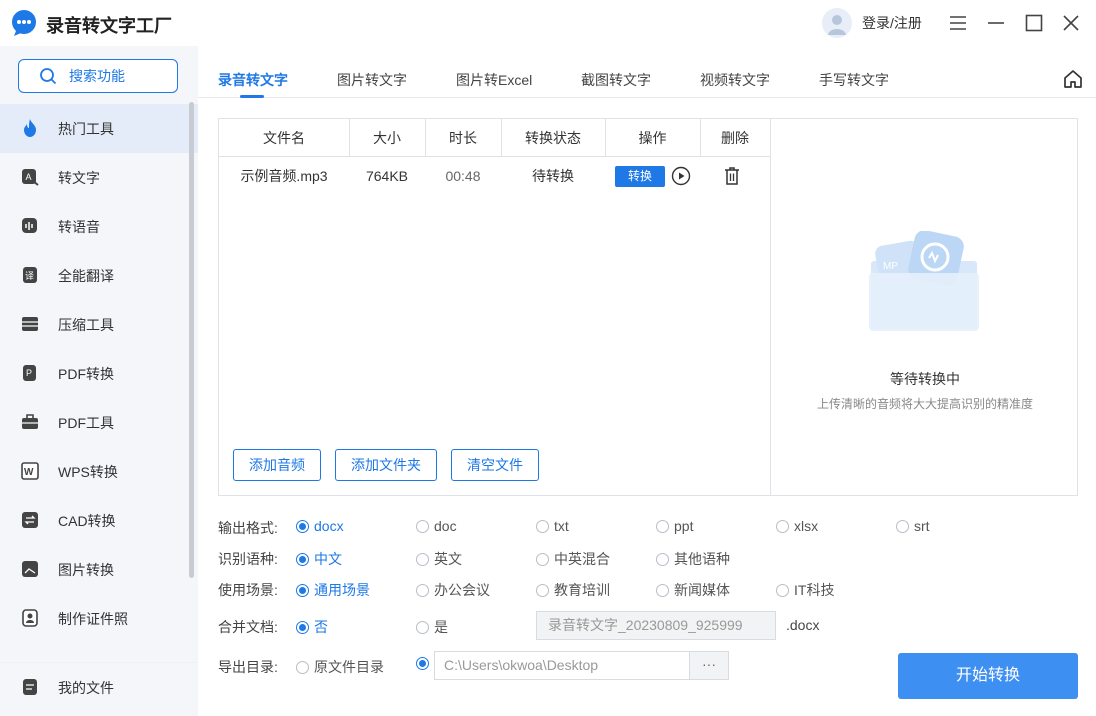  I want to click on login-button: 登录/注册, so click(872, 23).